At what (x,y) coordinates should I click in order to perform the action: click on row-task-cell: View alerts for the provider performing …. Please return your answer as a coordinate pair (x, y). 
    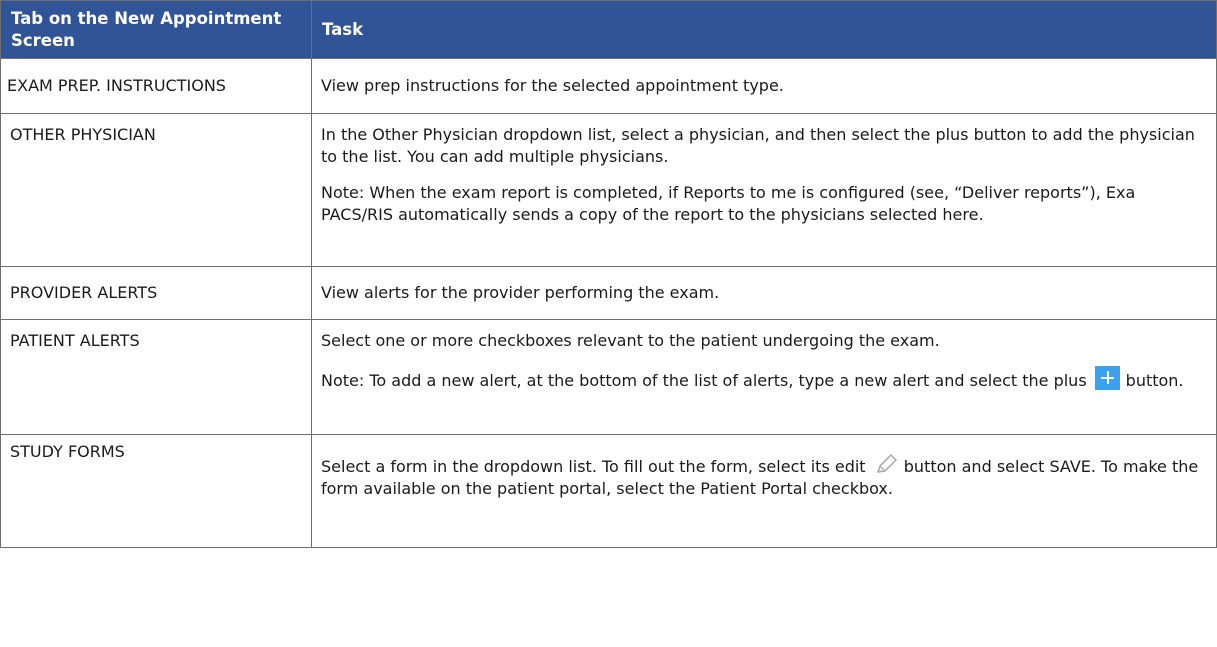
    Looking at the image, I should click on (764, 293).